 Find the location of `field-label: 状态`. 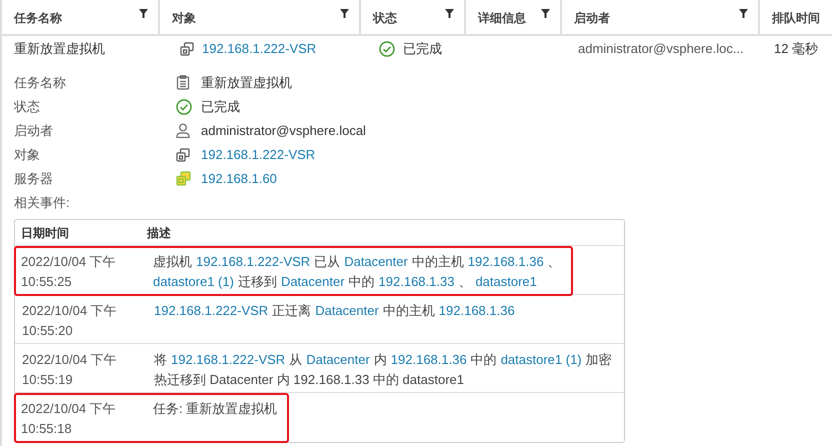

field-label: 状态 is located at coordinates (27, 107).